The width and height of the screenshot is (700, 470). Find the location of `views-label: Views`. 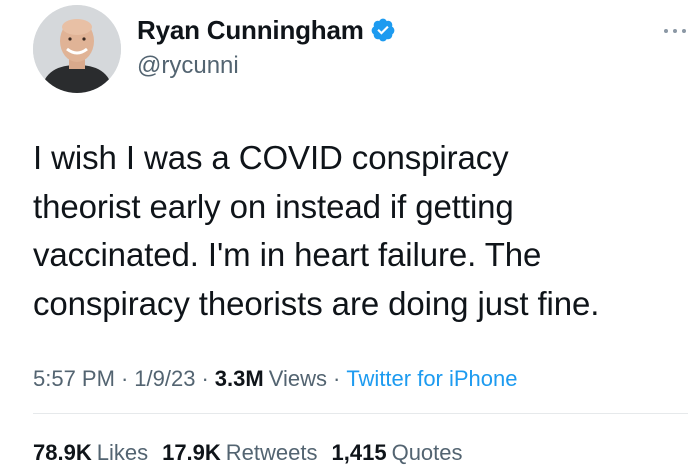

views-label: Views is located at coordinates (297, 378).